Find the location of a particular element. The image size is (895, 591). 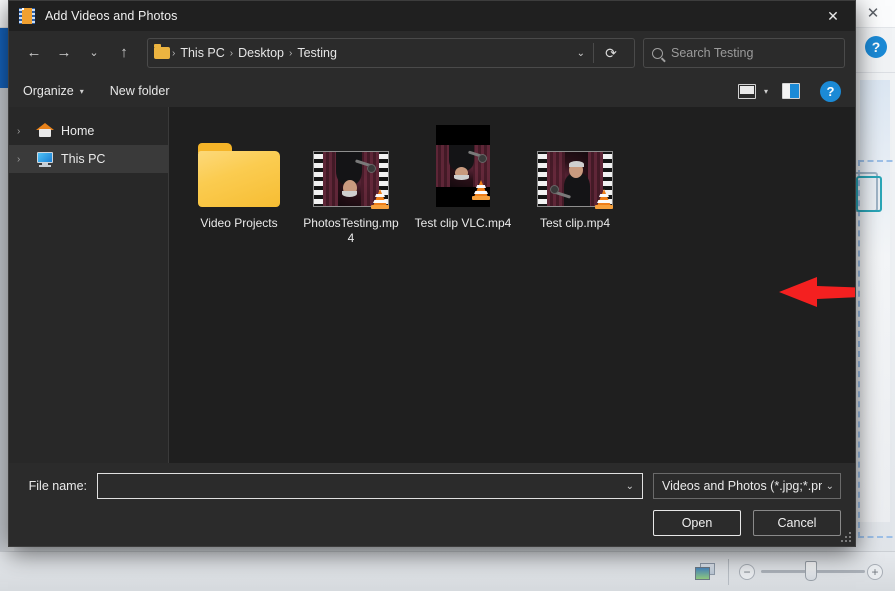

background-help-icon: ? is located at coordinates (876, 47).